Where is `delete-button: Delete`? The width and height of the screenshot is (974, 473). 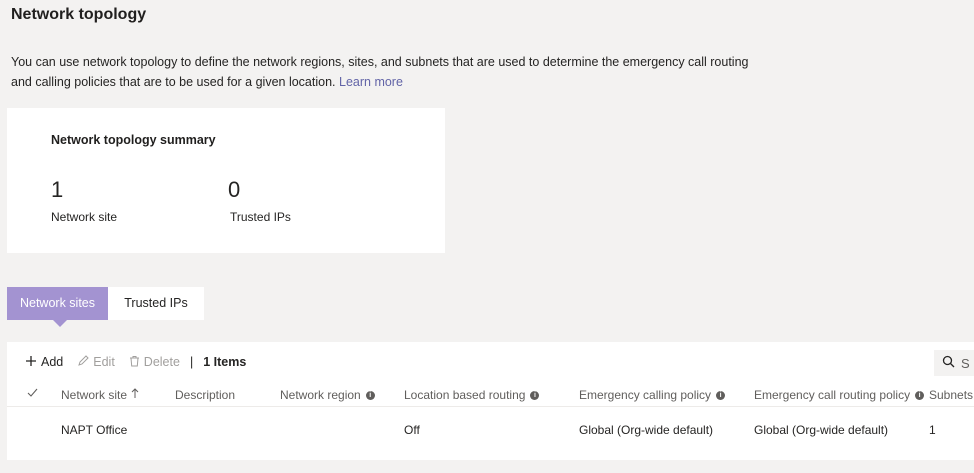 delete-button: Delete is located at coordinates (154, 362).